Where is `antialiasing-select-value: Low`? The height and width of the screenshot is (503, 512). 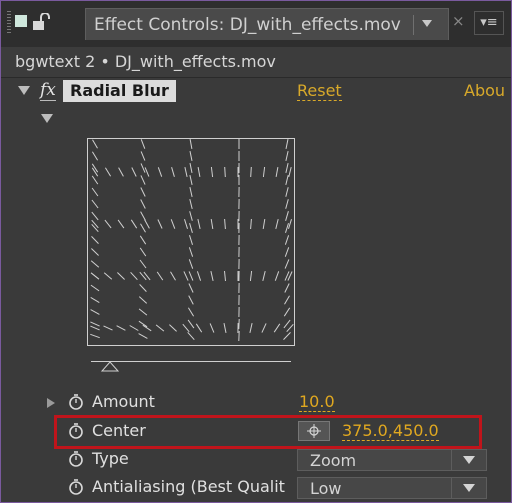
antialiasing-select-value: Low is located at coordinates (326, 488).